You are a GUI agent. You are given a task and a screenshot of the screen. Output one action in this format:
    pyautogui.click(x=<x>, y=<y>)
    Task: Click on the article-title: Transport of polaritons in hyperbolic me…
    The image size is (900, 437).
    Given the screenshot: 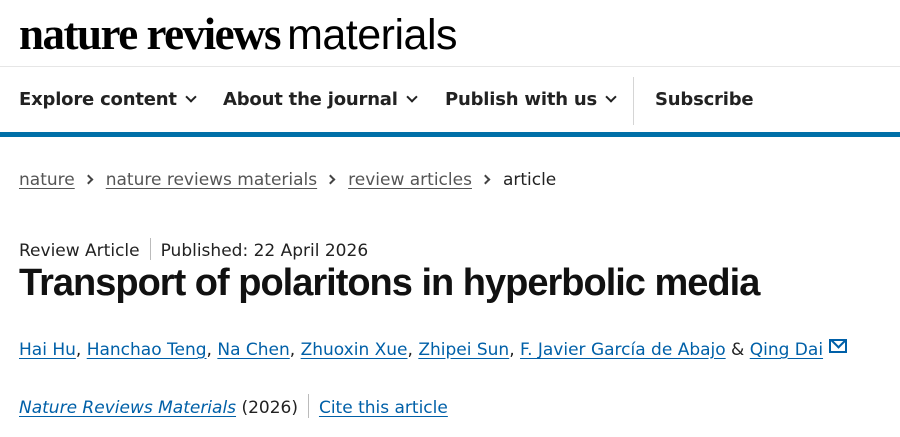 What is the action you would take?
    pyautogui.click(x=389, y=283)
    